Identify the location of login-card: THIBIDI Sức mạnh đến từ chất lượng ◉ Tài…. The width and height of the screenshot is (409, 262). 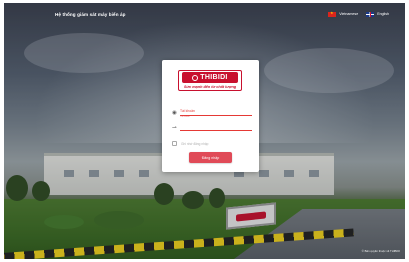
(210, 116).